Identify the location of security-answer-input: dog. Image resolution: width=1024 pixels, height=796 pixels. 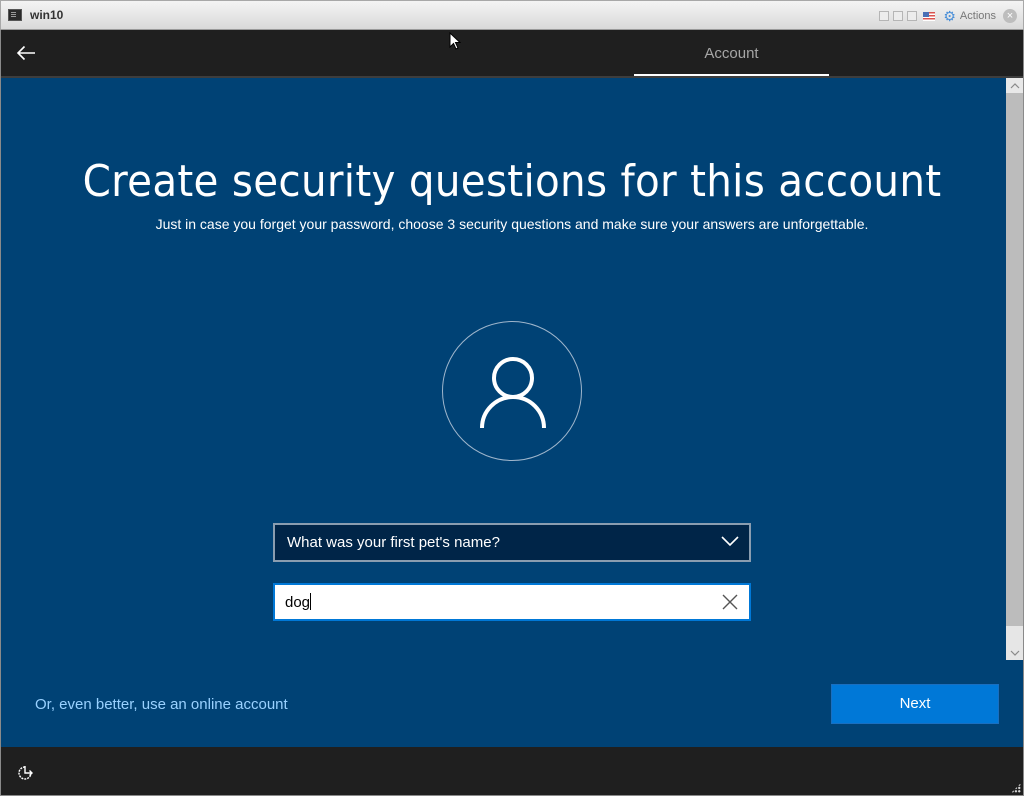
(512, 602).